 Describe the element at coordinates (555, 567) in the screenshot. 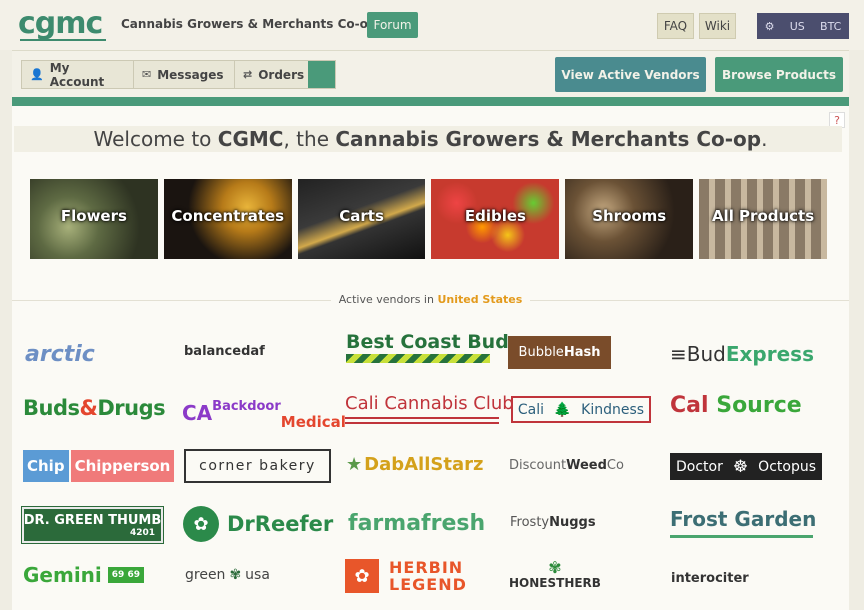

I see `leaf-icon: ✾` at that location.